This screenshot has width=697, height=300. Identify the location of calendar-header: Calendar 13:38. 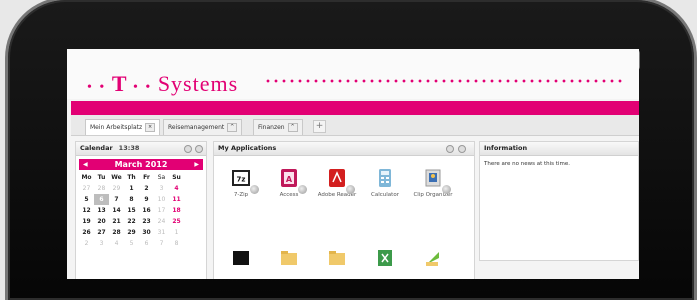
(141, 149).